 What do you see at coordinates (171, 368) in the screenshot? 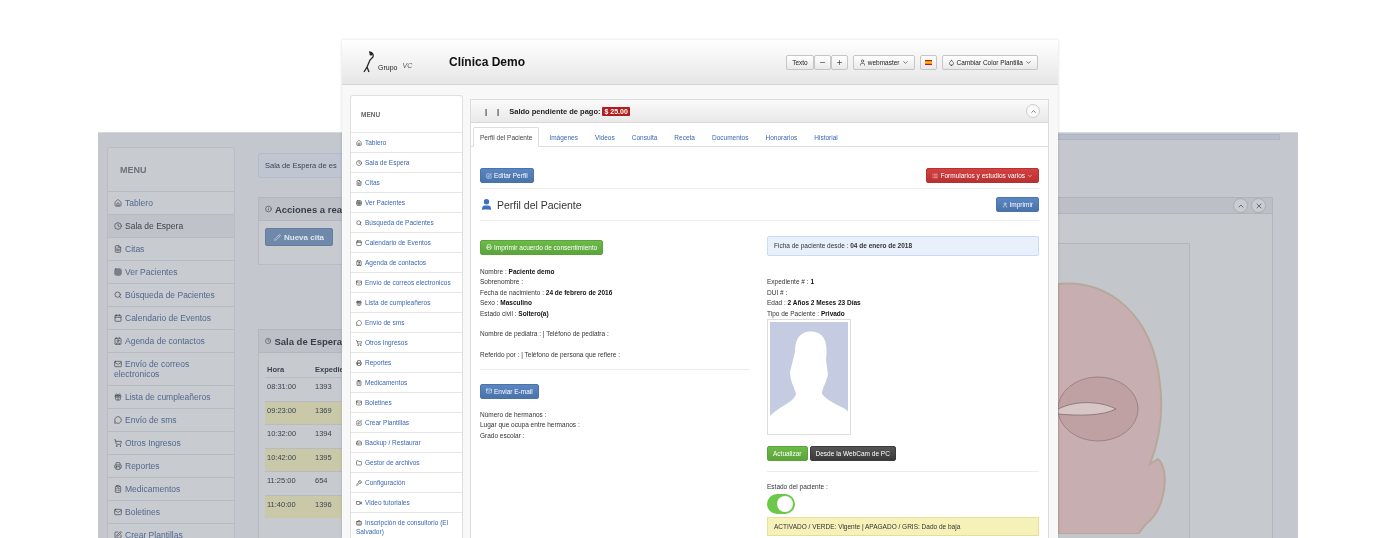
I see `menu-item: Envío de correos electronicos` at bounding box center [171, 368].